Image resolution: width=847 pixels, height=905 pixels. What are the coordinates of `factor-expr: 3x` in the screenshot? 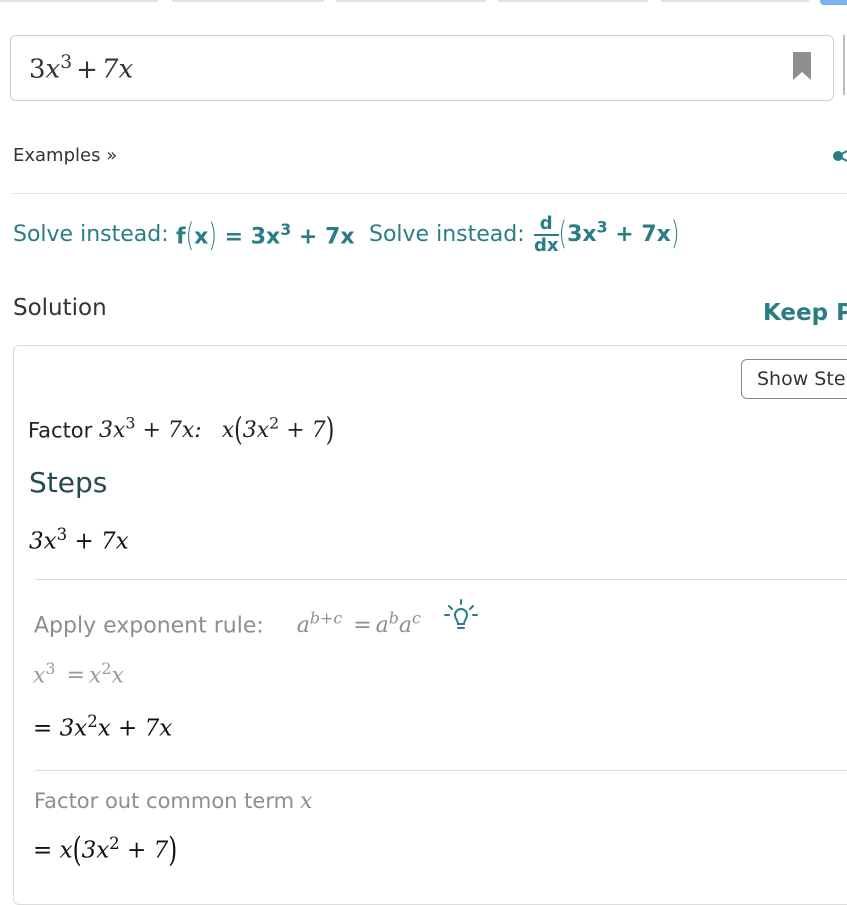 It's located at (112, 431).